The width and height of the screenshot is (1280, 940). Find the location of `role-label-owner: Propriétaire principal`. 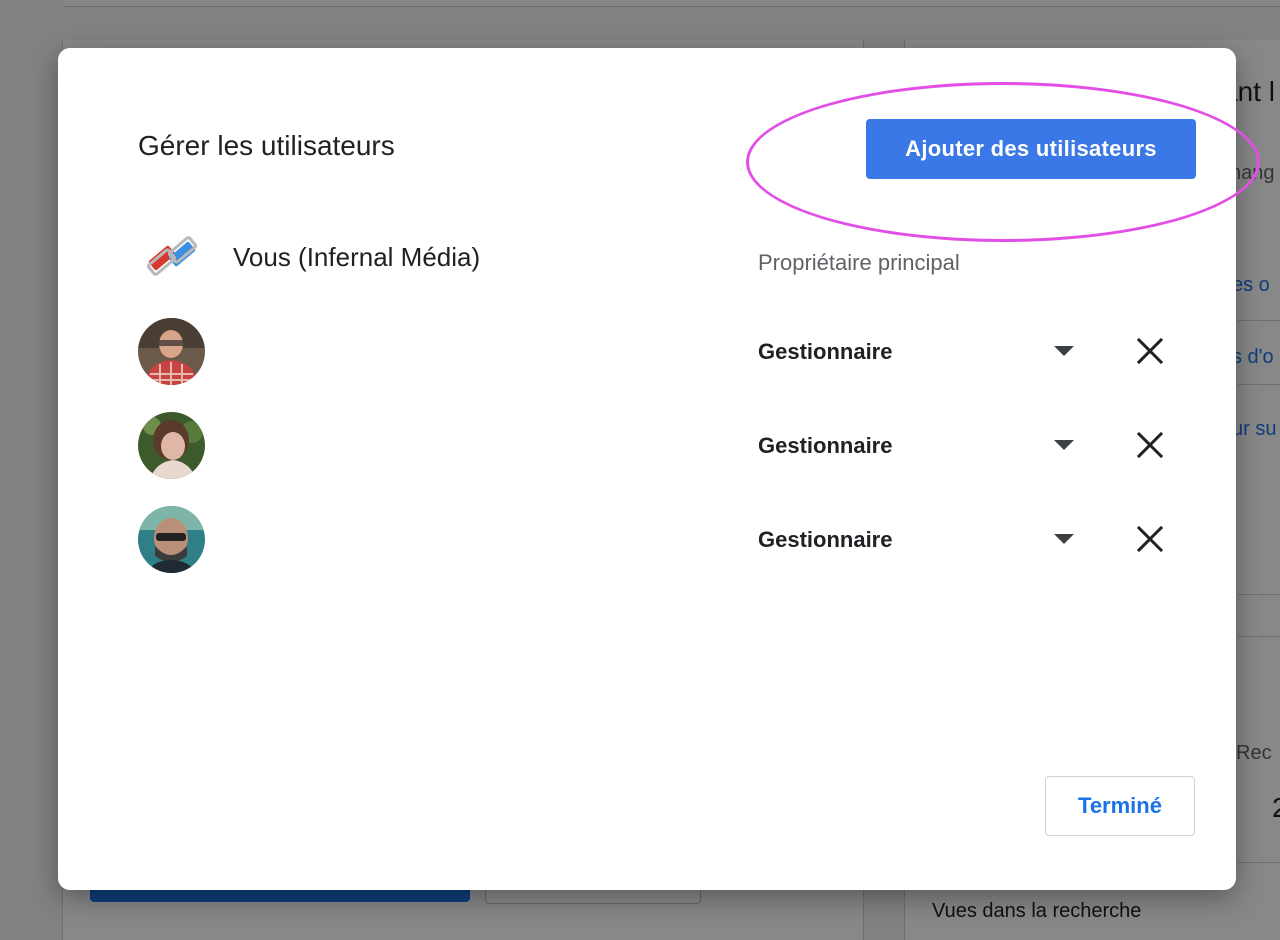

role-label-owner: Propriétaire principal is located at coordinates (859, 262).